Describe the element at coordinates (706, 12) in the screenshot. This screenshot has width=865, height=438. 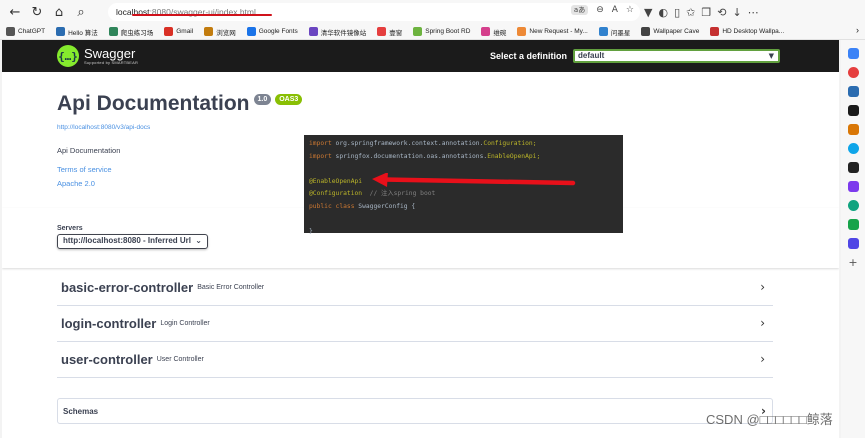
I see `collections-icon: ❐` at that location.